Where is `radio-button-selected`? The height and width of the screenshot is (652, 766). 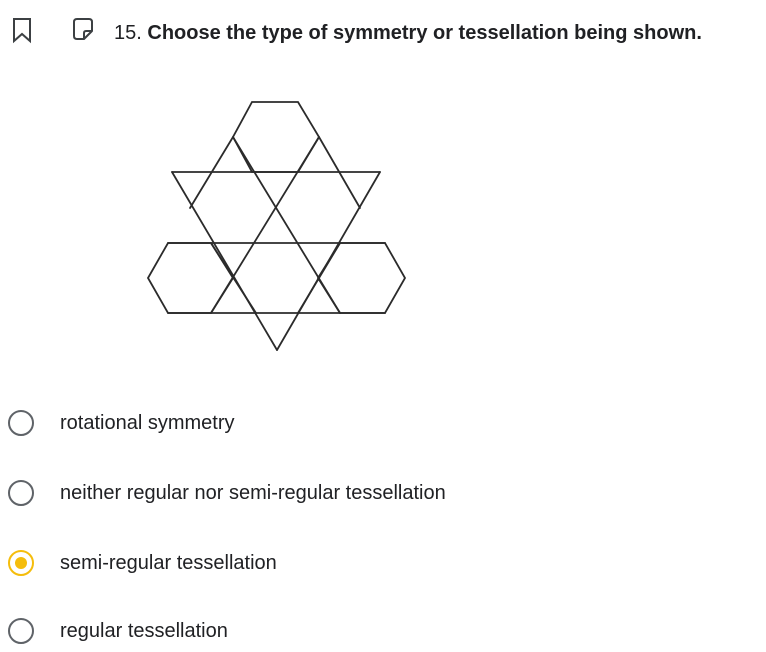
radio-button-selected is located at coordinates (21, 563).